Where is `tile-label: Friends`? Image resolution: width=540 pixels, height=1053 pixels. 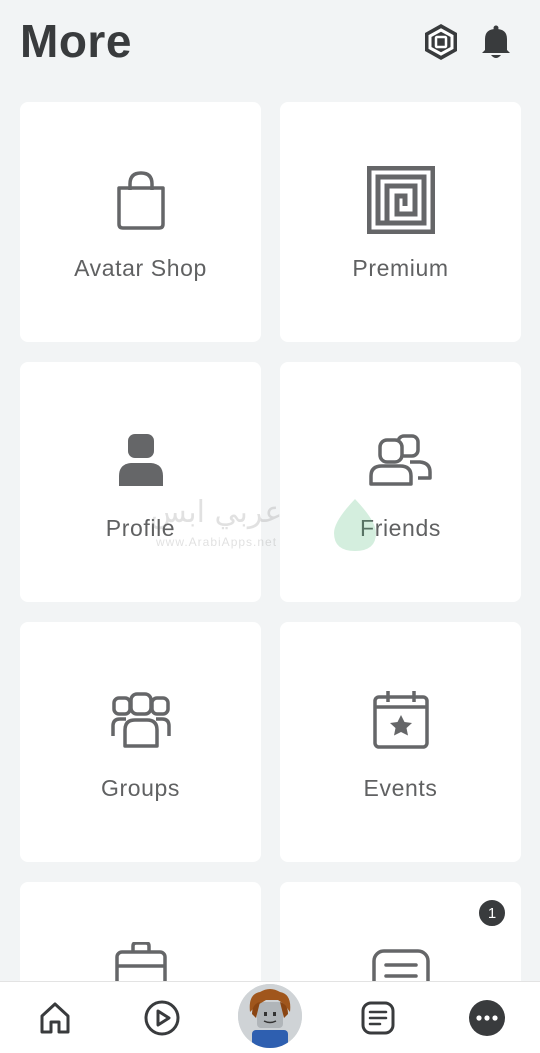
tile-label: Friends is located at coordinates (400, 528).